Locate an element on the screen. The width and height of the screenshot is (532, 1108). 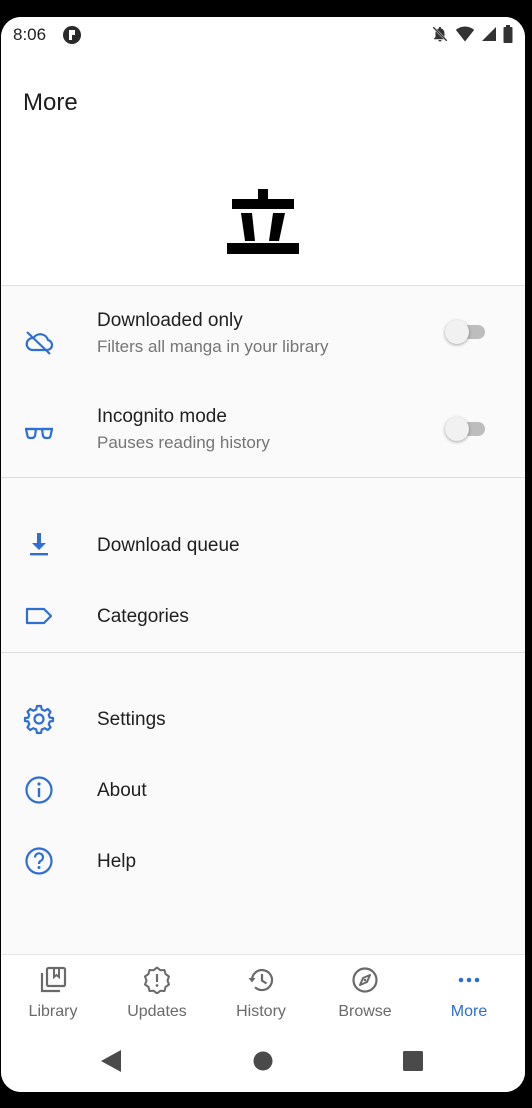
nav-updates-label: Updates is located at coordinates (157, 1011).